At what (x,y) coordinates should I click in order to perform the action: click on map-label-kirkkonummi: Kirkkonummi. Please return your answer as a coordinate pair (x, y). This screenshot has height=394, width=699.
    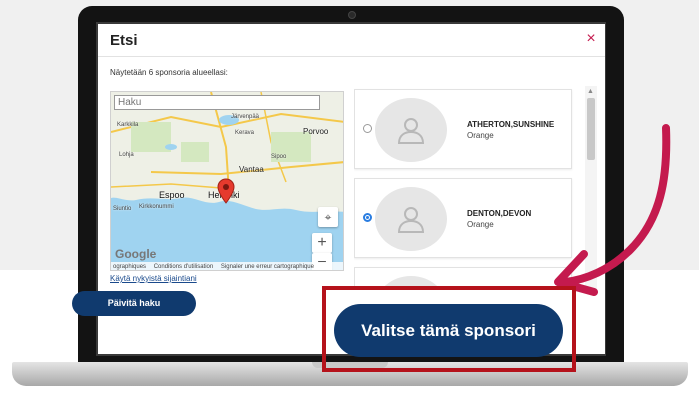
    Looking at the image, I should click on (156, 207).